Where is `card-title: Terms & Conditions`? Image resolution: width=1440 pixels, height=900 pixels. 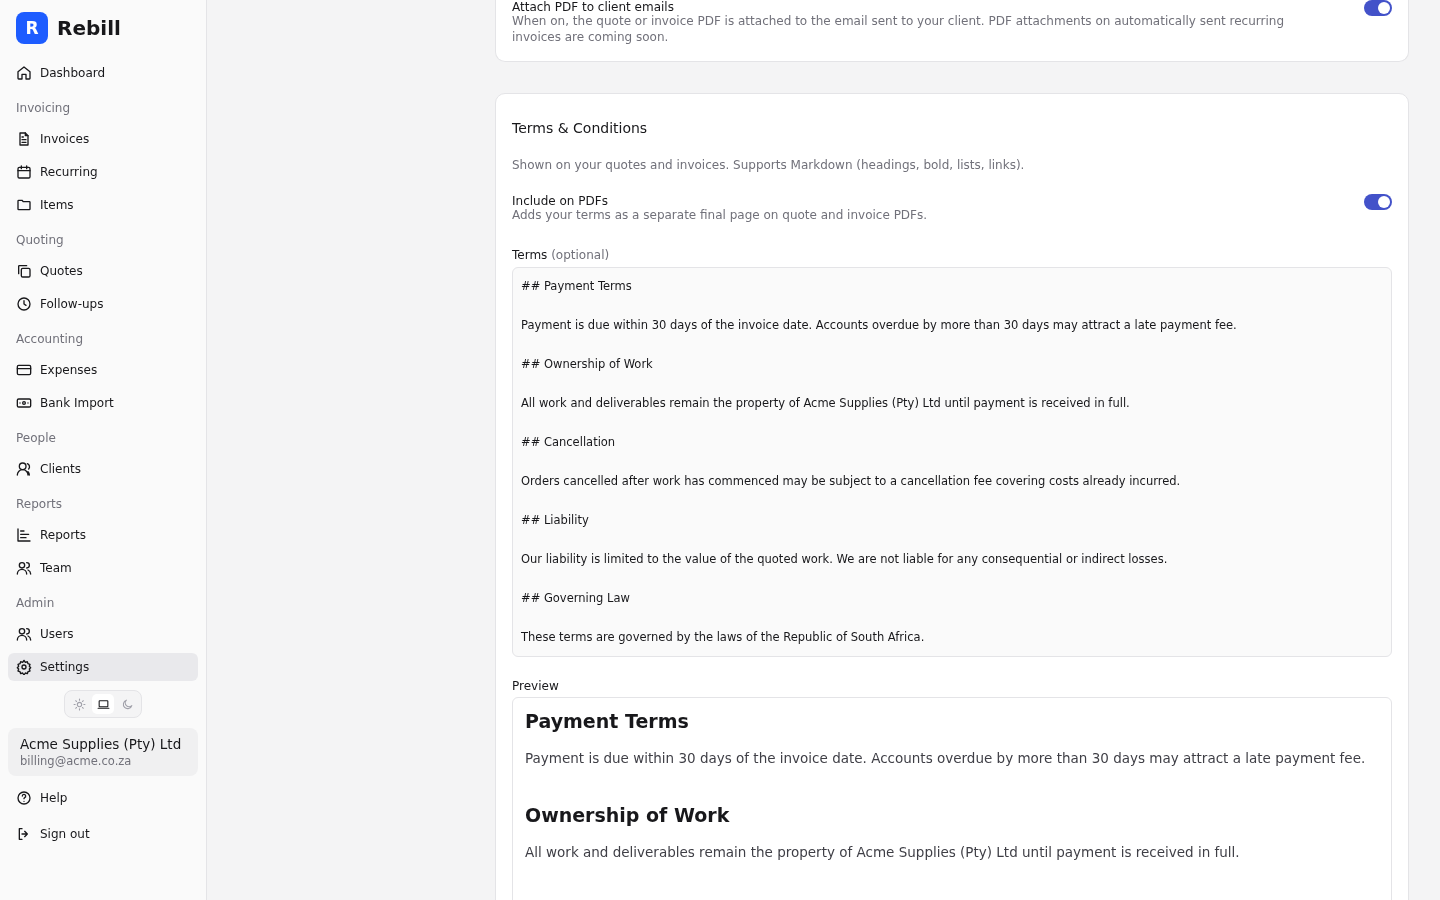
card-title: Terms & Conditions is located at coordinates (580, 128).